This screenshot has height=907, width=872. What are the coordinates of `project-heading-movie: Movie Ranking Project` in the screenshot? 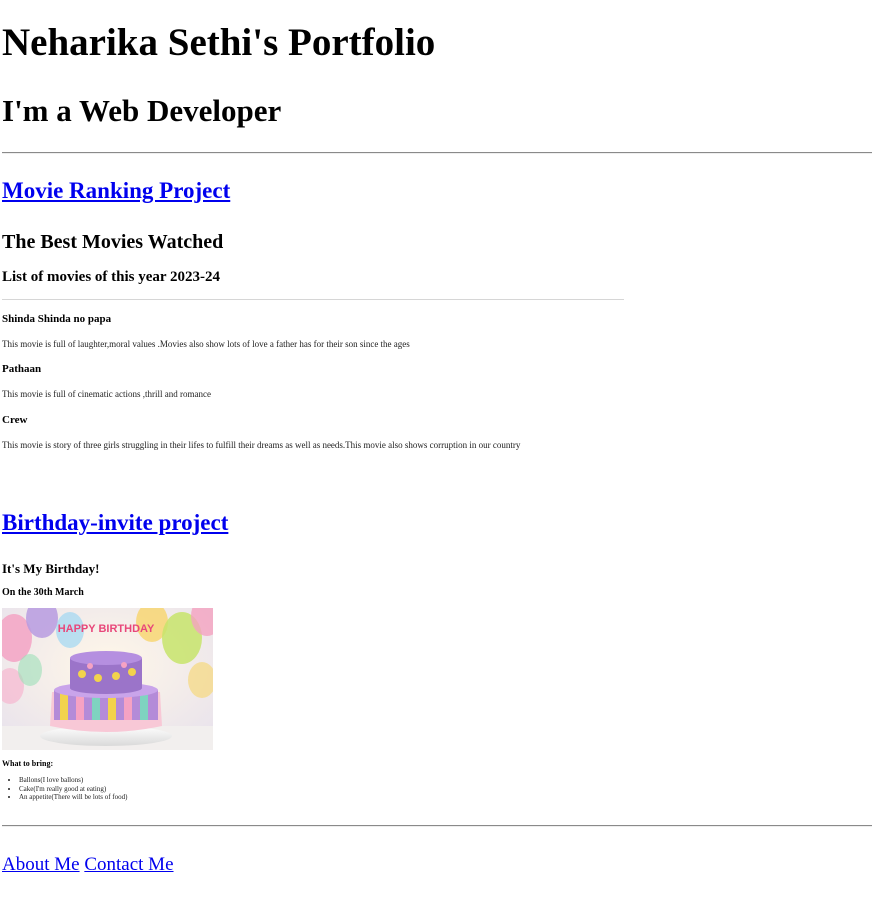 It's located at (116, 191).